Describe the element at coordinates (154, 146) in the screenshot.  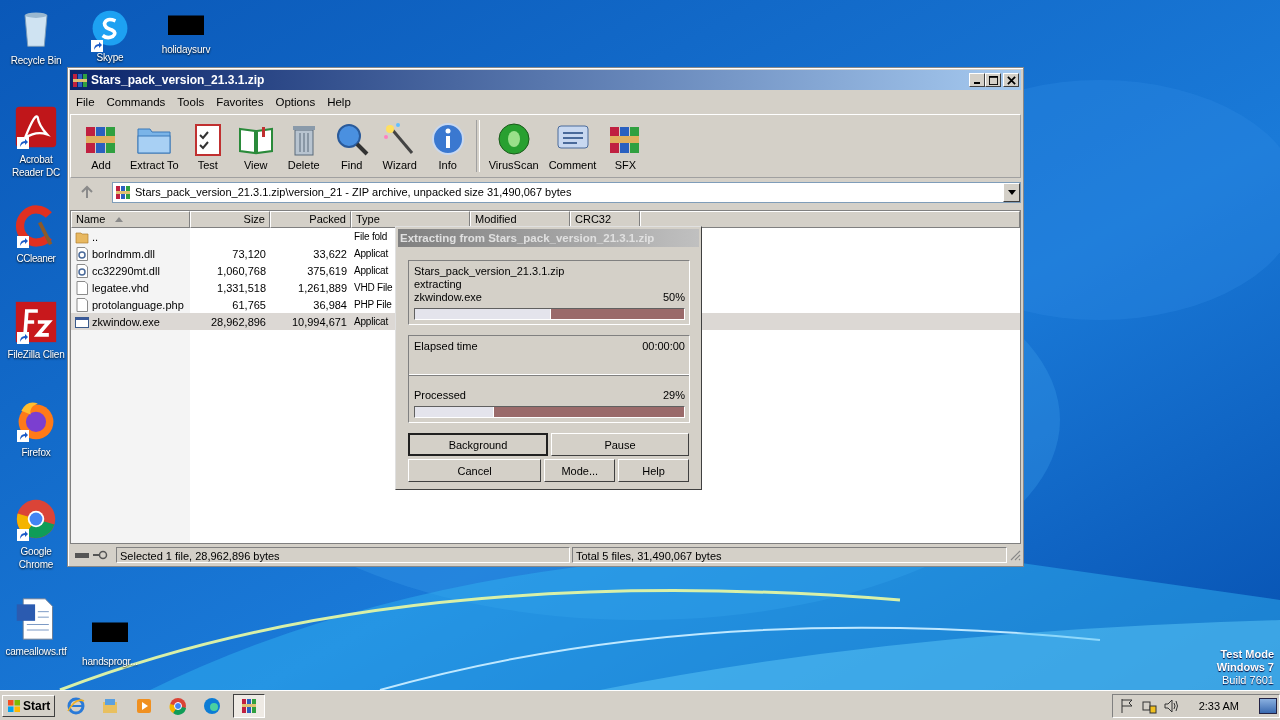
I see `toolbar-button: Extract To` at that location.